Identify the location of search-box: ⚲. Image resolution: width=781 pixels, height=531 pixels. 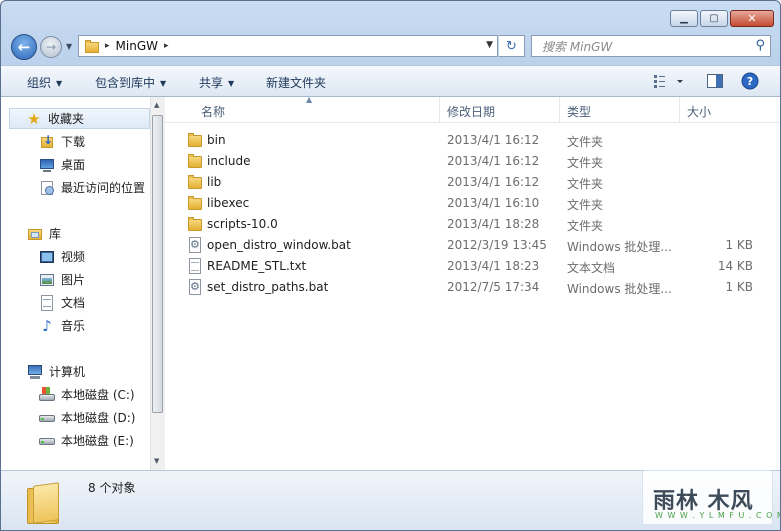
(651, 46).